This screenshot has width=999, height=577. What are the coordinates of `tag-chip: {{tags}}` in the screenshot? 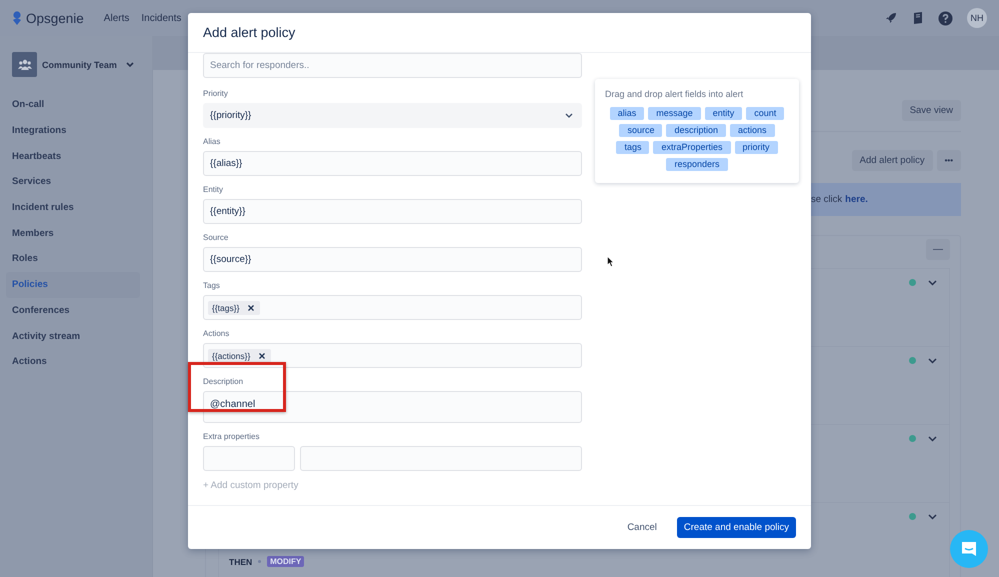 It's located at (234, 307).